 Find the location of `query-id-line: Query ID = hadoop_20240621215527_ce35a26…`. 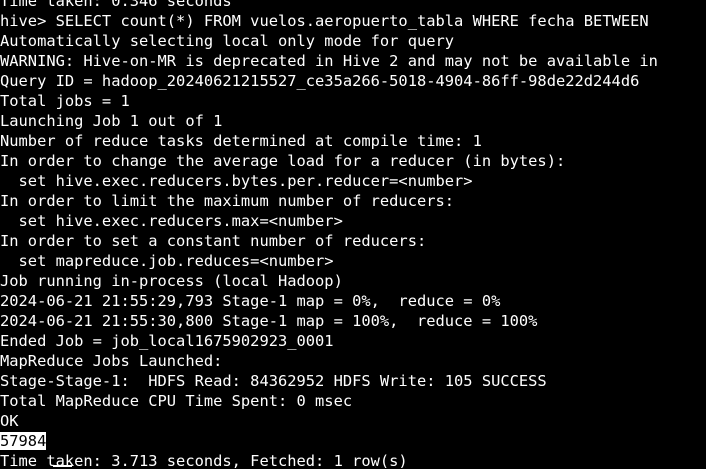

query-id-line: Query ID = hadoop_20240621215527_ce35a26… is located at coordinates (320, 81).